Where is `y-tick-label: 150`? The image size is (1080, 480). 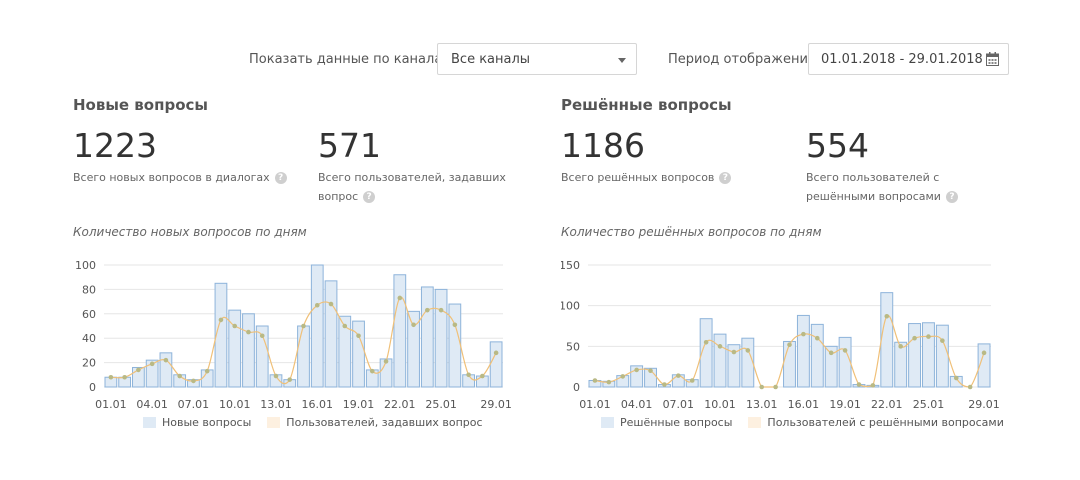 y-tick-label: 150 is located at coordinates (570, 265).